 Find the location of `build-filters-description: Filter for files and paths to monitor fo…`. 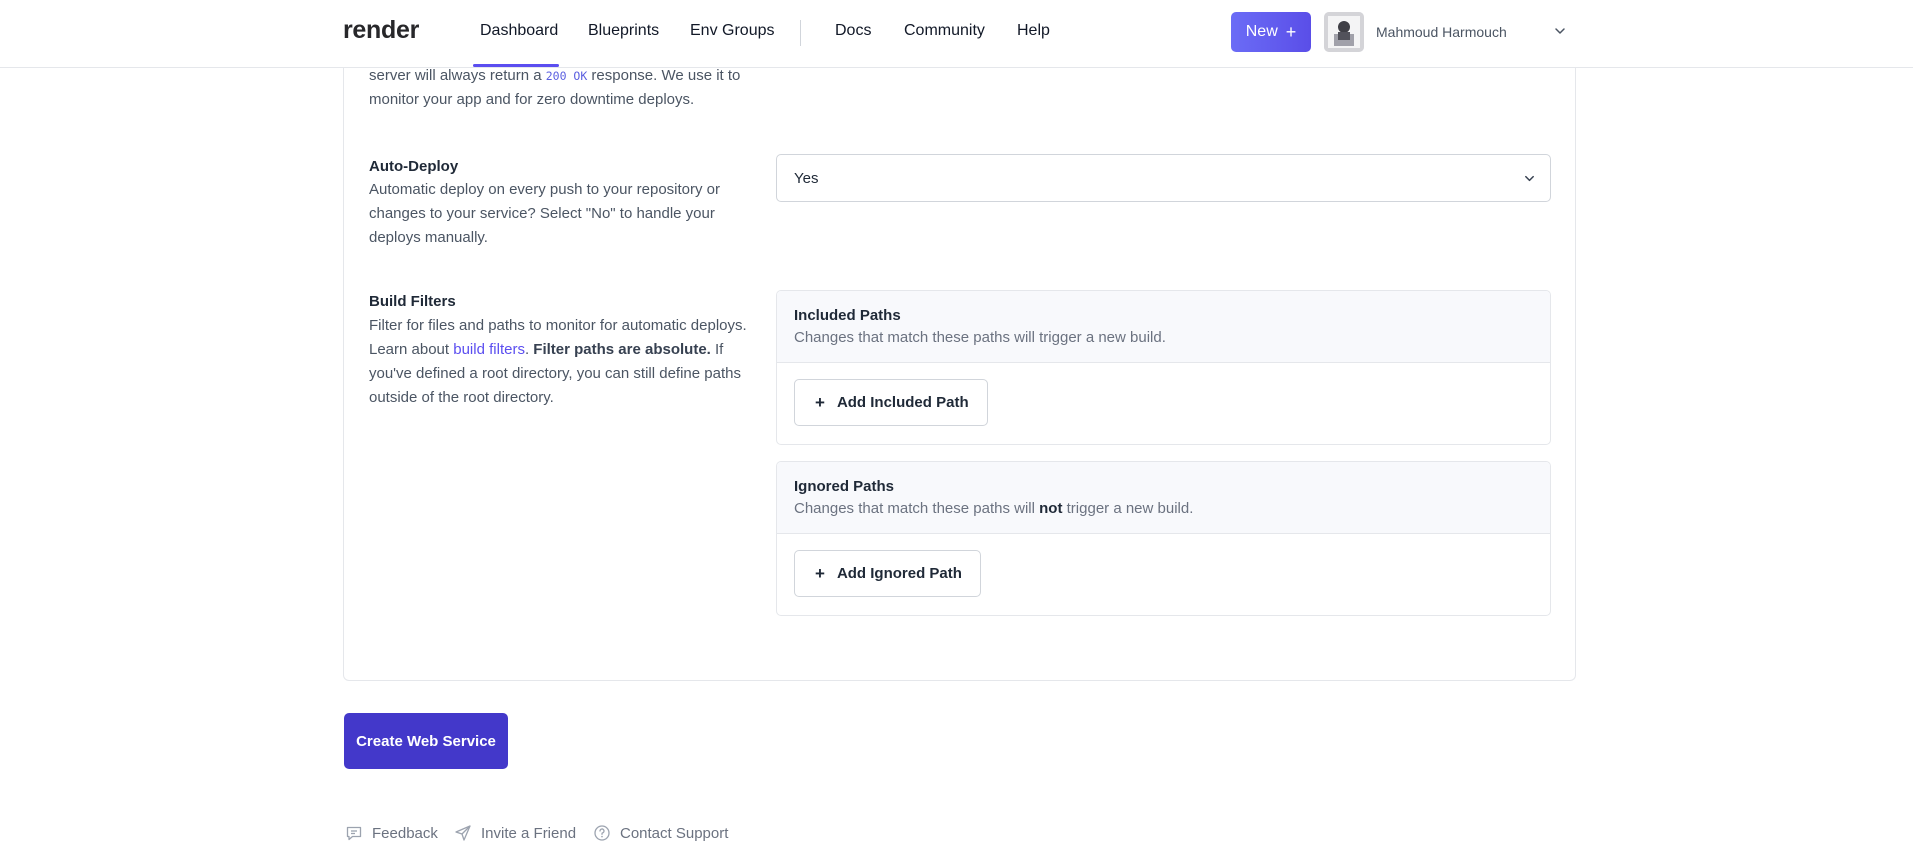

build-filters-description: Filter for files and paths to monitor fo… is located at coordinates (559, 362).